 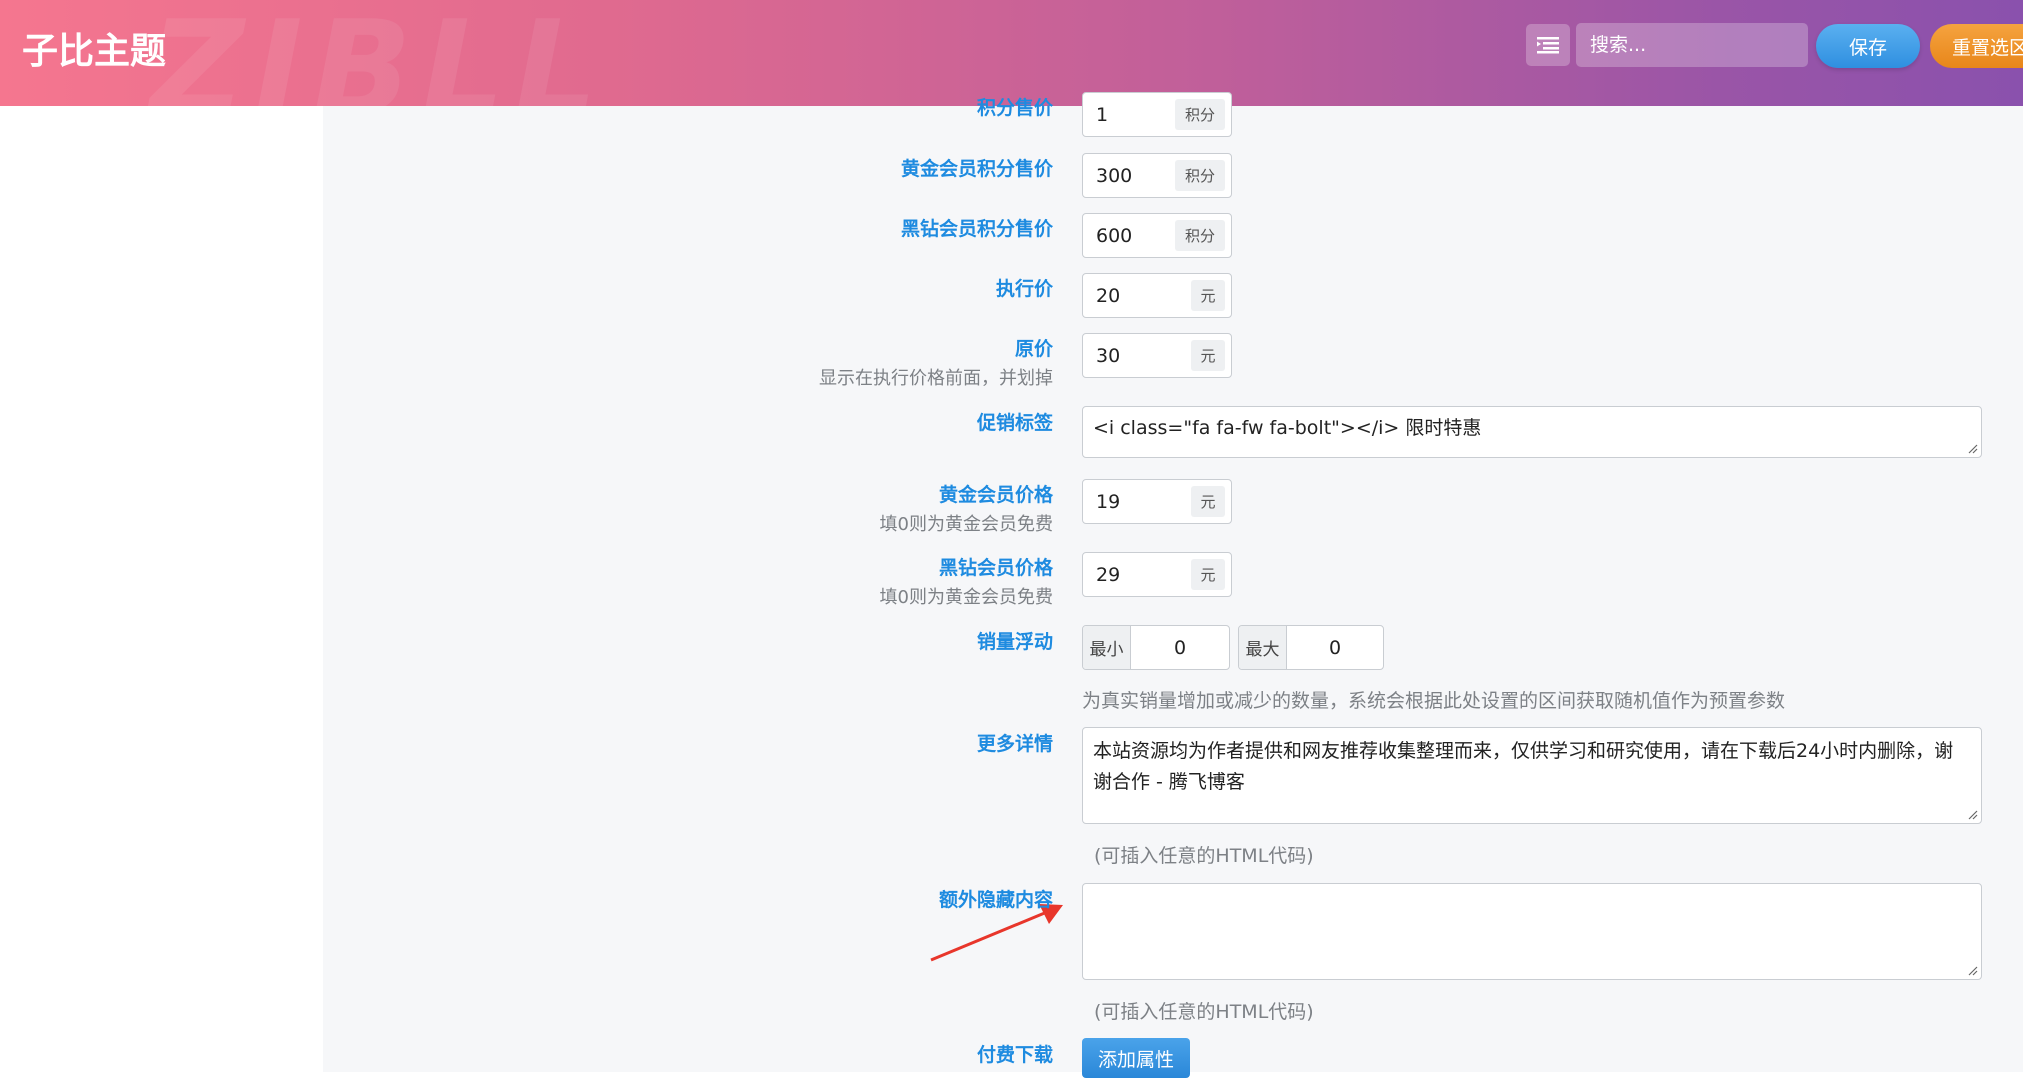 What do you see at coordinates (1868, 46) in the screenshot?
I see `save-button: 保存` at bounding box center [1868, 46].